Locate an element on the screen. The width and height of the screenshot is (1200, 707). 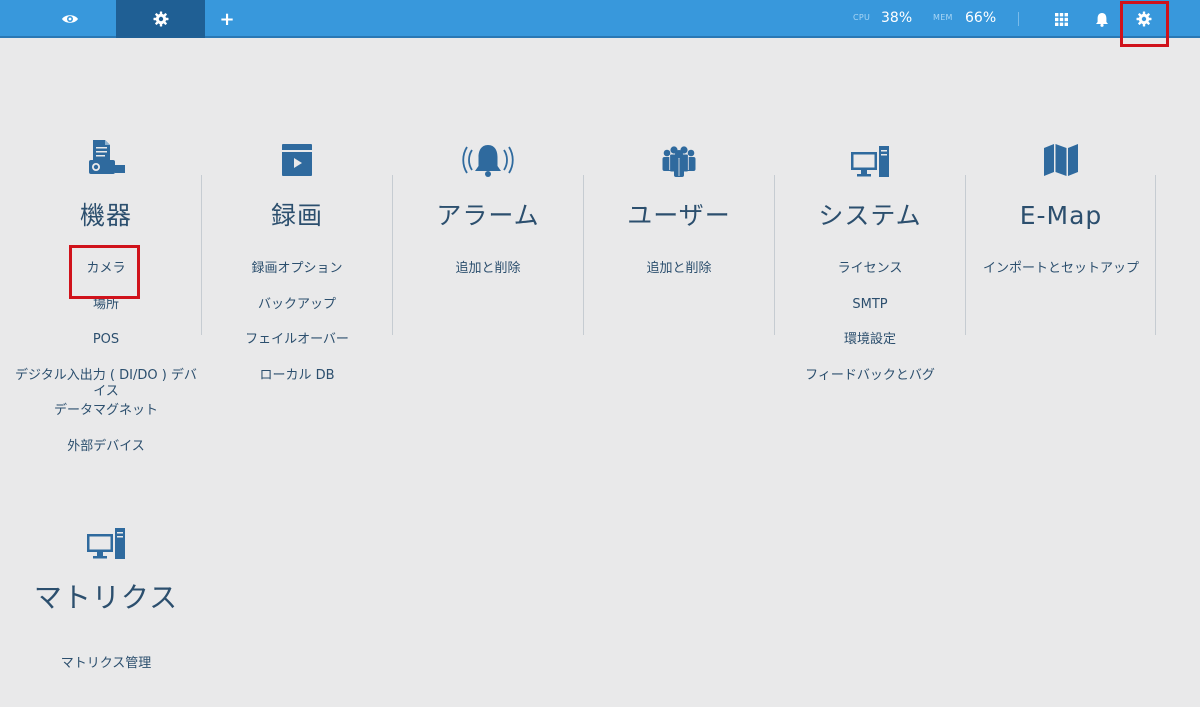
category-title: E-Map is located at coordinates (1061, 216).